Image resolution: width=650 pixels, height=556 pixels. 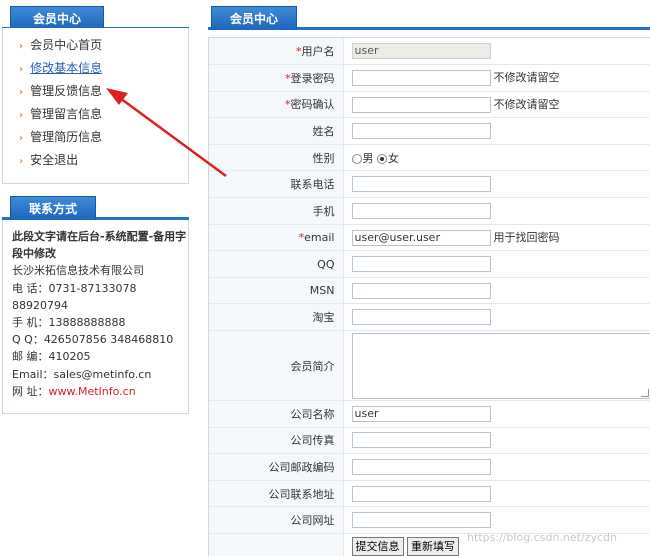 What do you see at coordinates (421, 440) in the screenshot?
I see `company-fax-field` at bounding box center [421, 440].